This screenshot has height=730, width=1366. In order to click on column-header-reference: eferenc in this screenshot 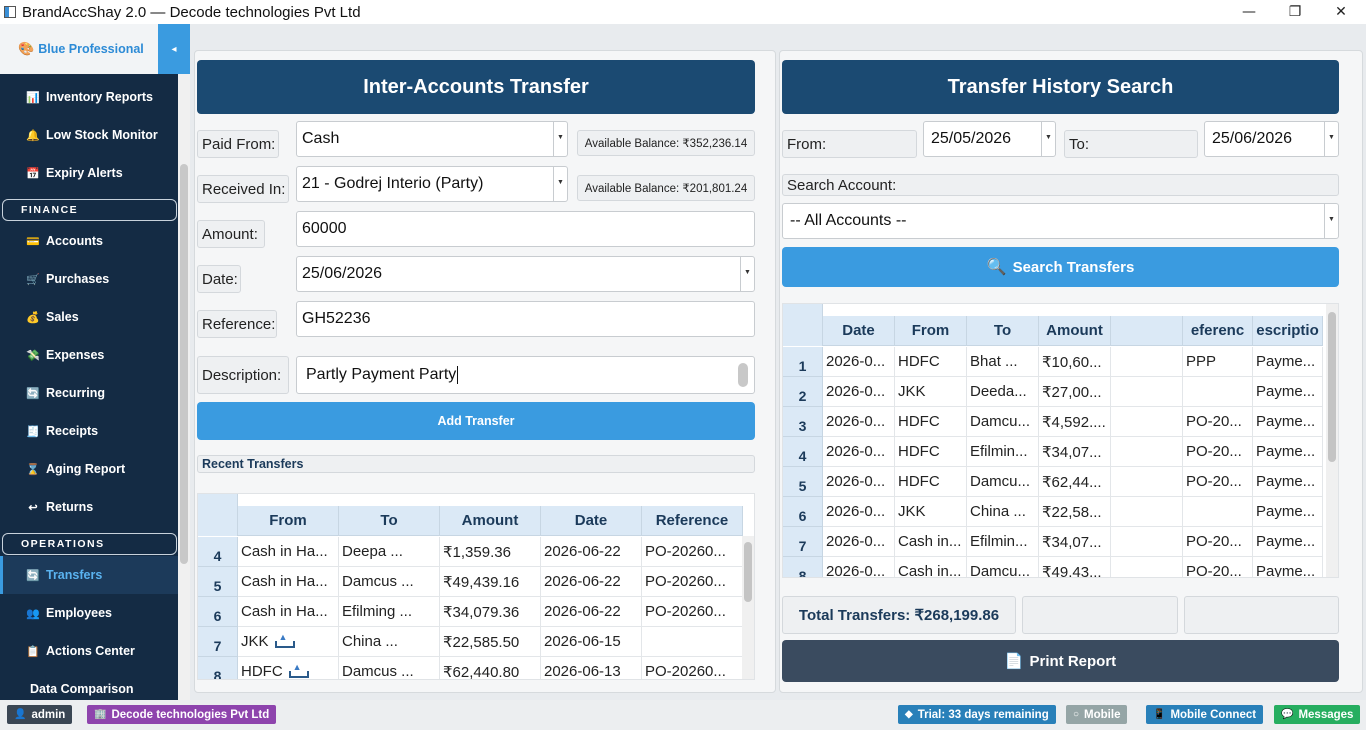, I will do `click(1218, 330)`.